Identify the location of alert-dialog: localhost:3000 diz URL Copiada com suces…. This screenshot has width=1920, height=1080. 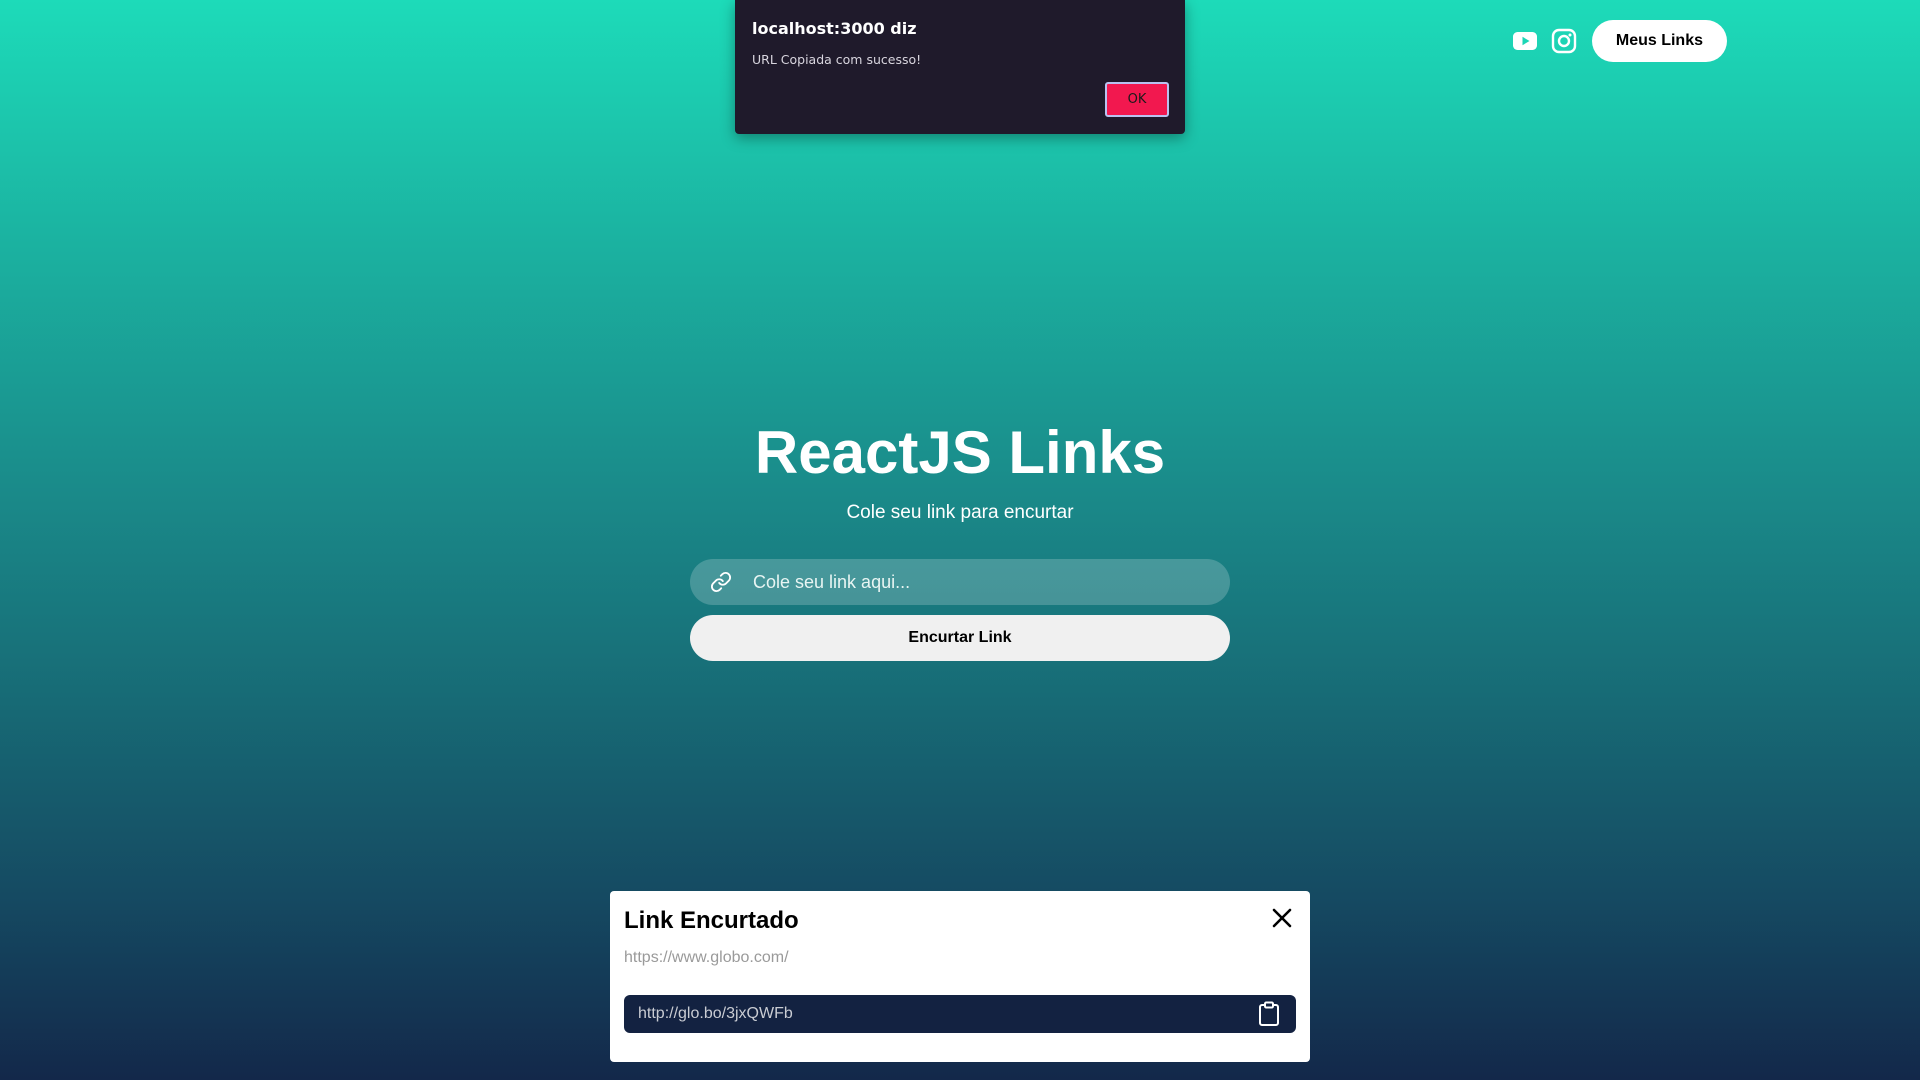
(960, 67).